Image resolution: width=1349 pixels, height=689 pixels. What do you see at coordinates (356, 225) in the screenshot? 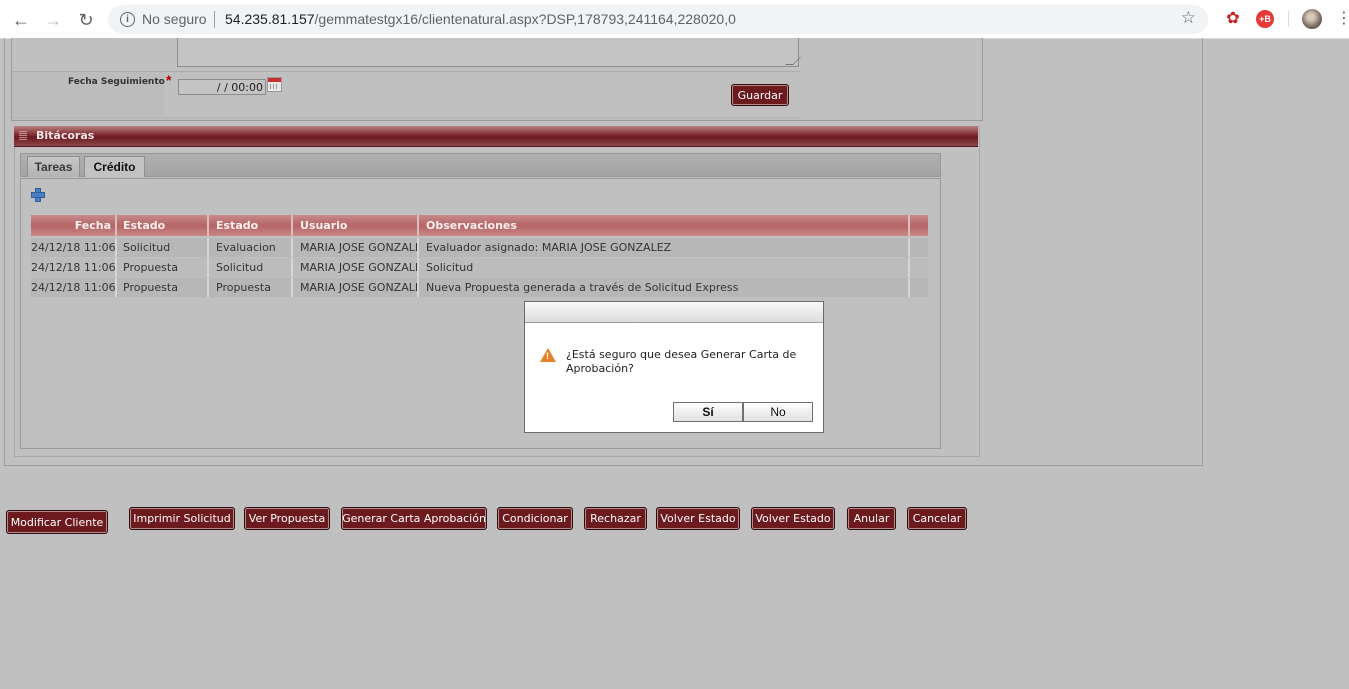
I see `column-header-usuario: Usuario` at bounding box center [356, 225].